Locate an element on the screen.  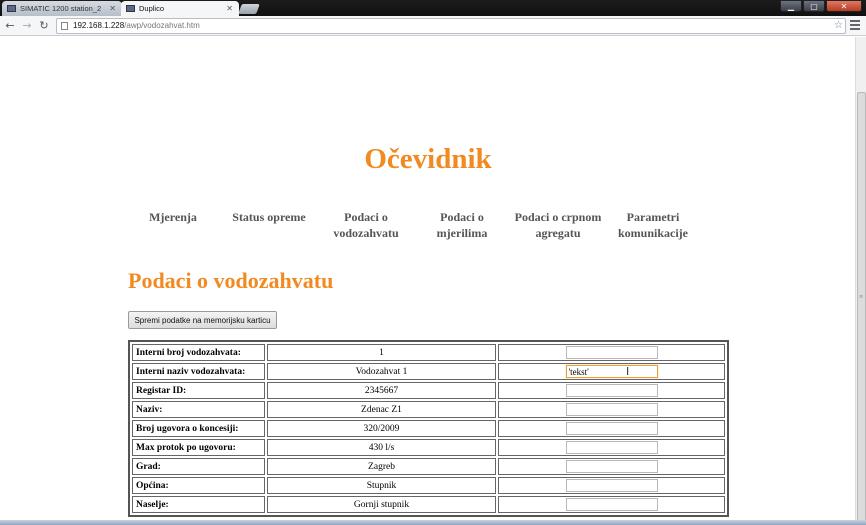
grip-icon: ≡ is located at coordinates (861, 297).